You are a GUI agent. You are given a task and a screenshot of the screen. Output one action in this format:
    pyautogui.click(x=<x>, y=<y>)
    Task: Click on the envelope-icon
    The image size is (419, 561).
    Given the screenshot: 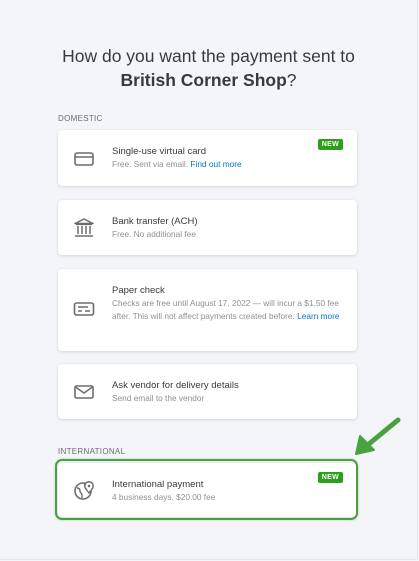 What is the action you would take?
    pyautogui.click(x=84, y=392)
    